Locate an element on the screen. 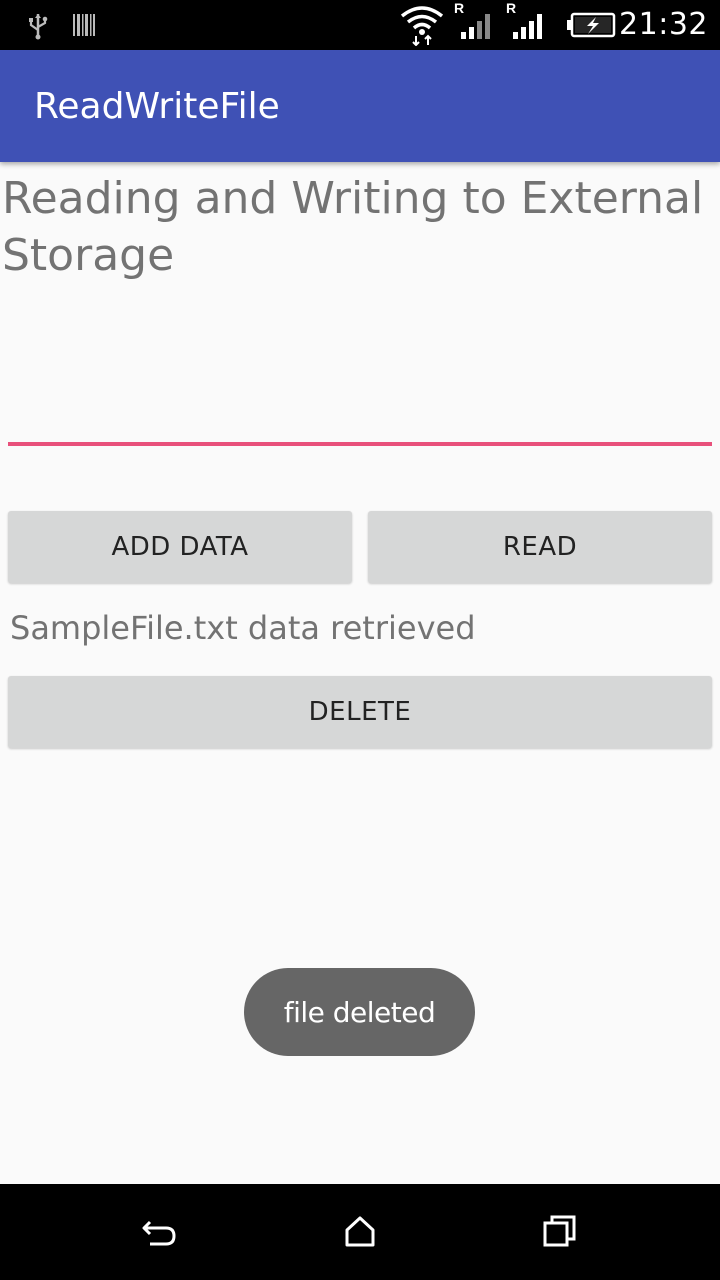  status-time: 21:32 is located at coordinates (663, 24).